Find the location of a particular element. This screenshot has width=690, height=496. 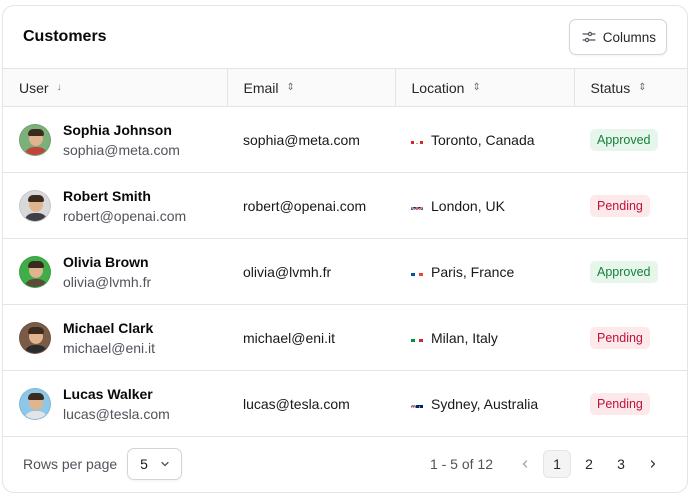

next-page-button is located at coordinates (653, 464).